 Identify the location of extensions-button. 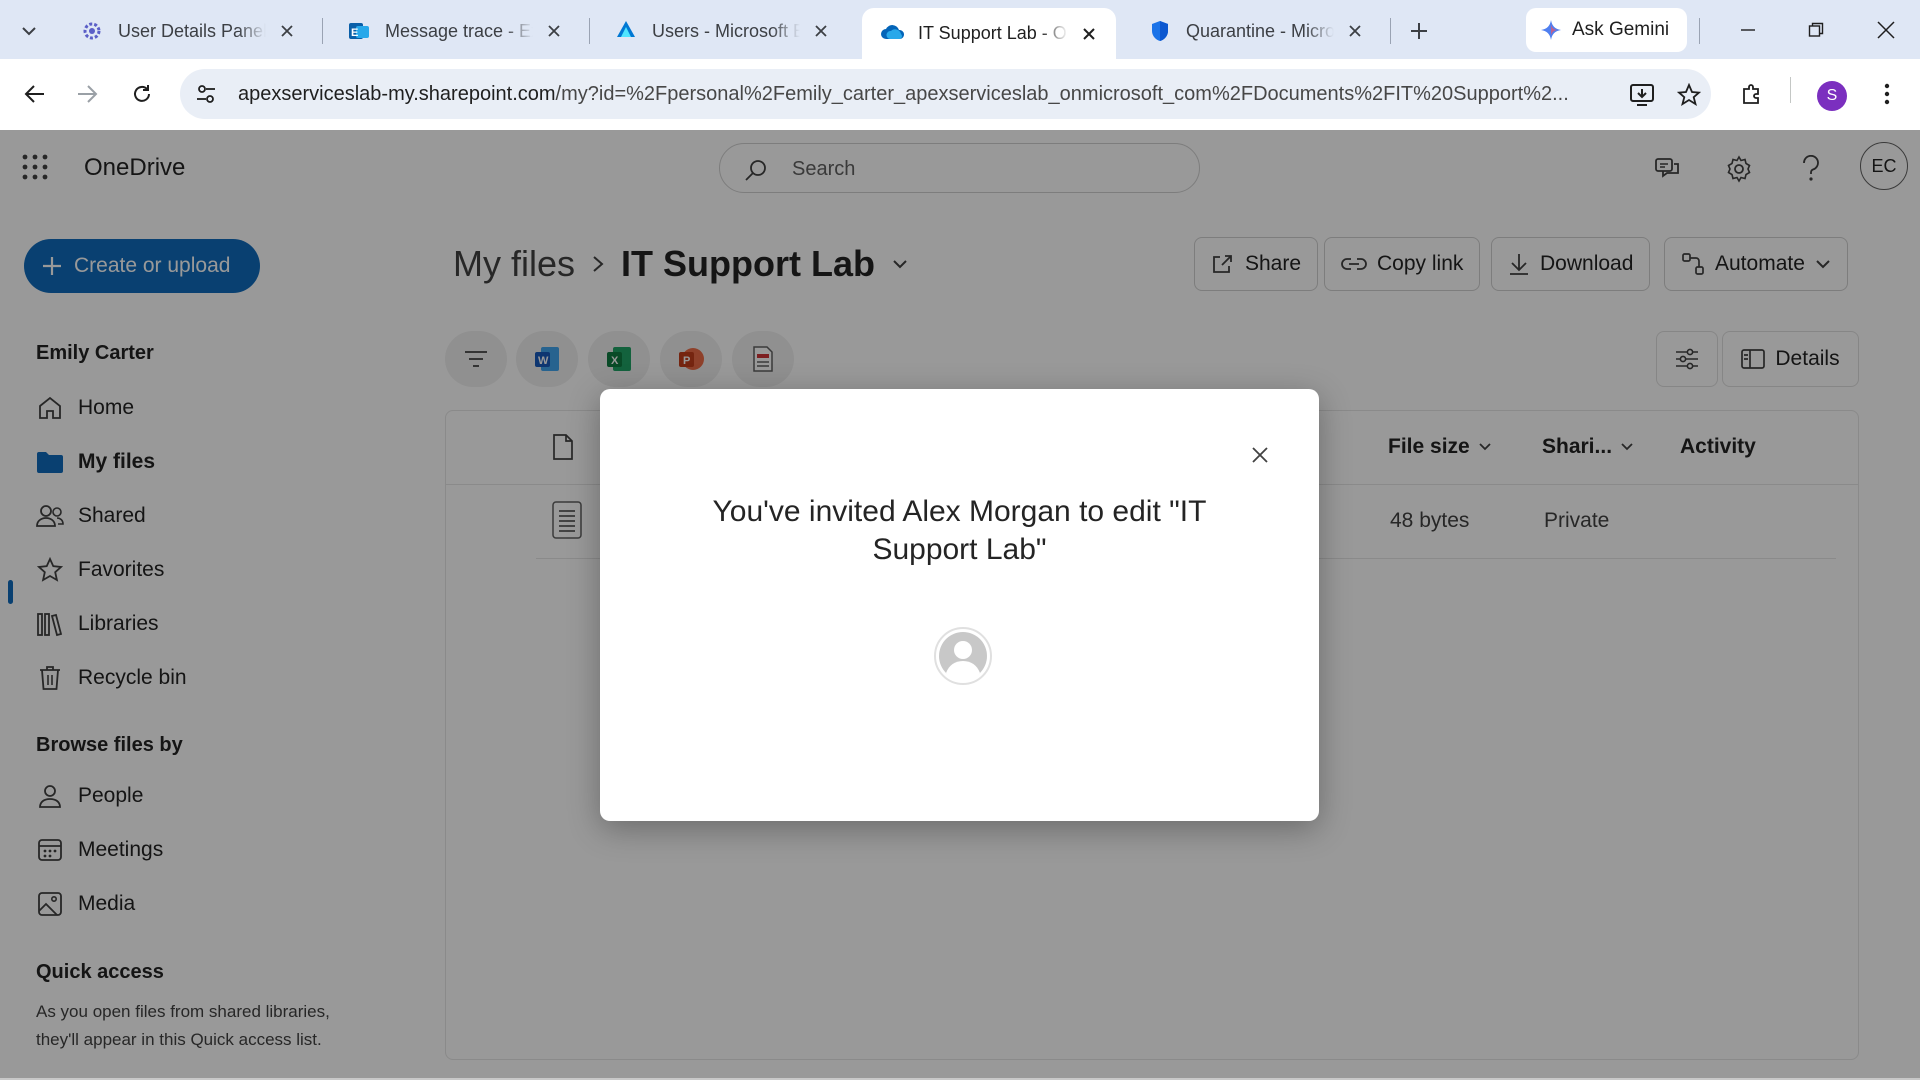
(1752, 94).